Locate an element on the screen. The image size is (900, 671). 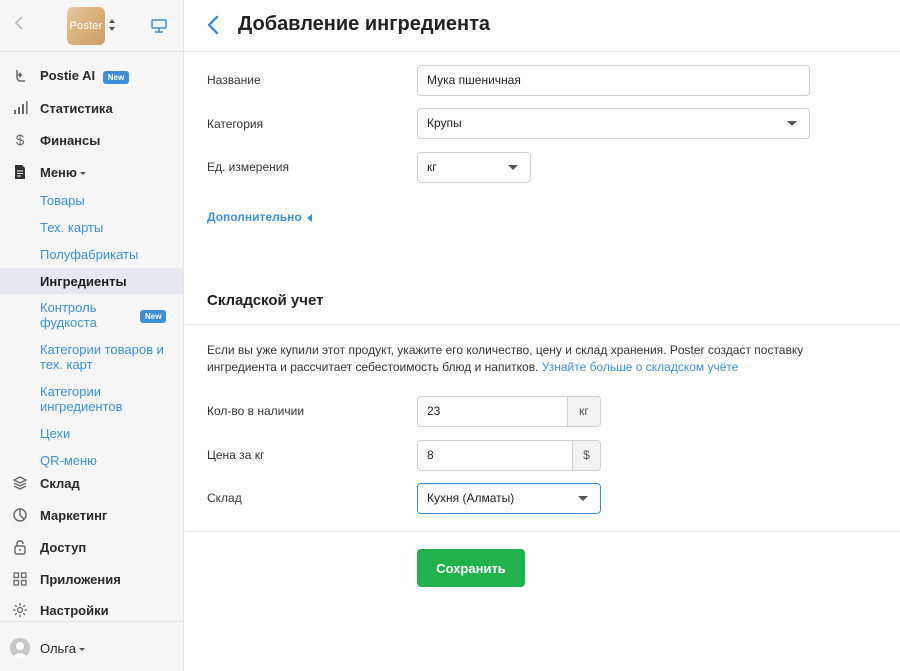
sidebar-item-warehouse: Склад is located at coordinates (91, 483).